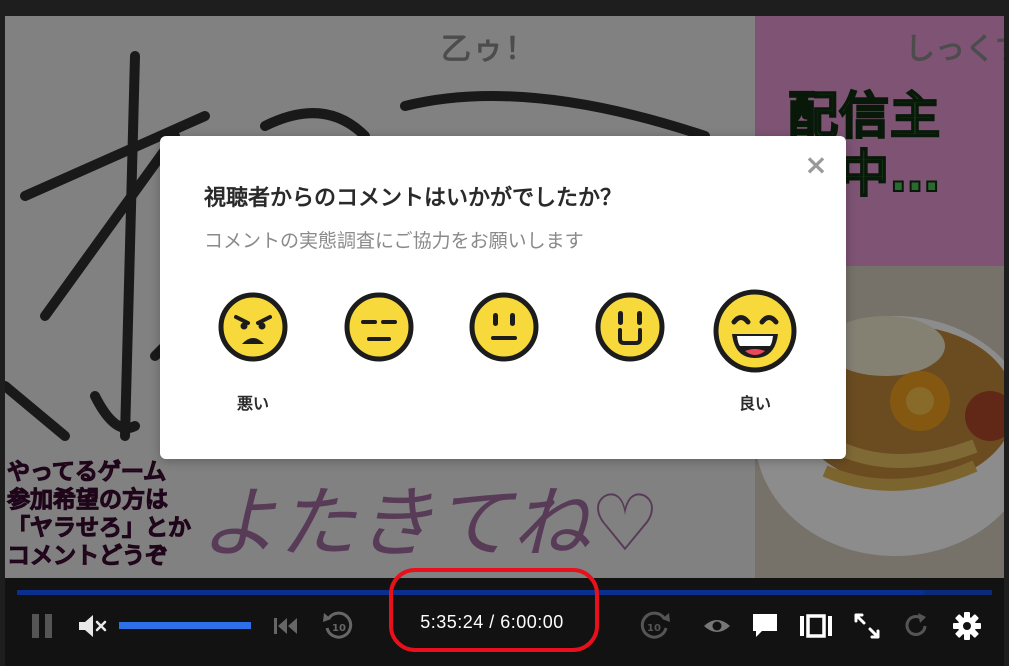 This screenshot has height=666, width=1009. I want to click on slight-smile-face-icon, so click(630, 327).